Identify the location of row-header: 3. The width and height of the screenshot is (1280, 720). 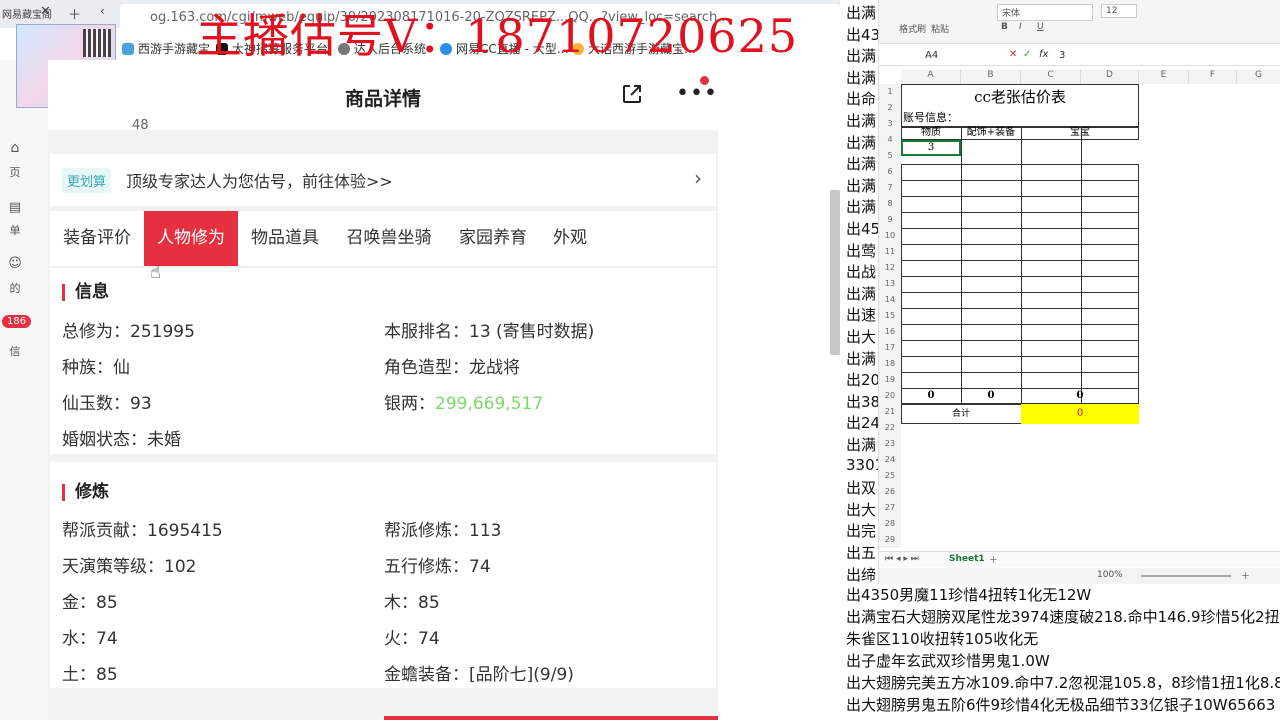
(890, 124).